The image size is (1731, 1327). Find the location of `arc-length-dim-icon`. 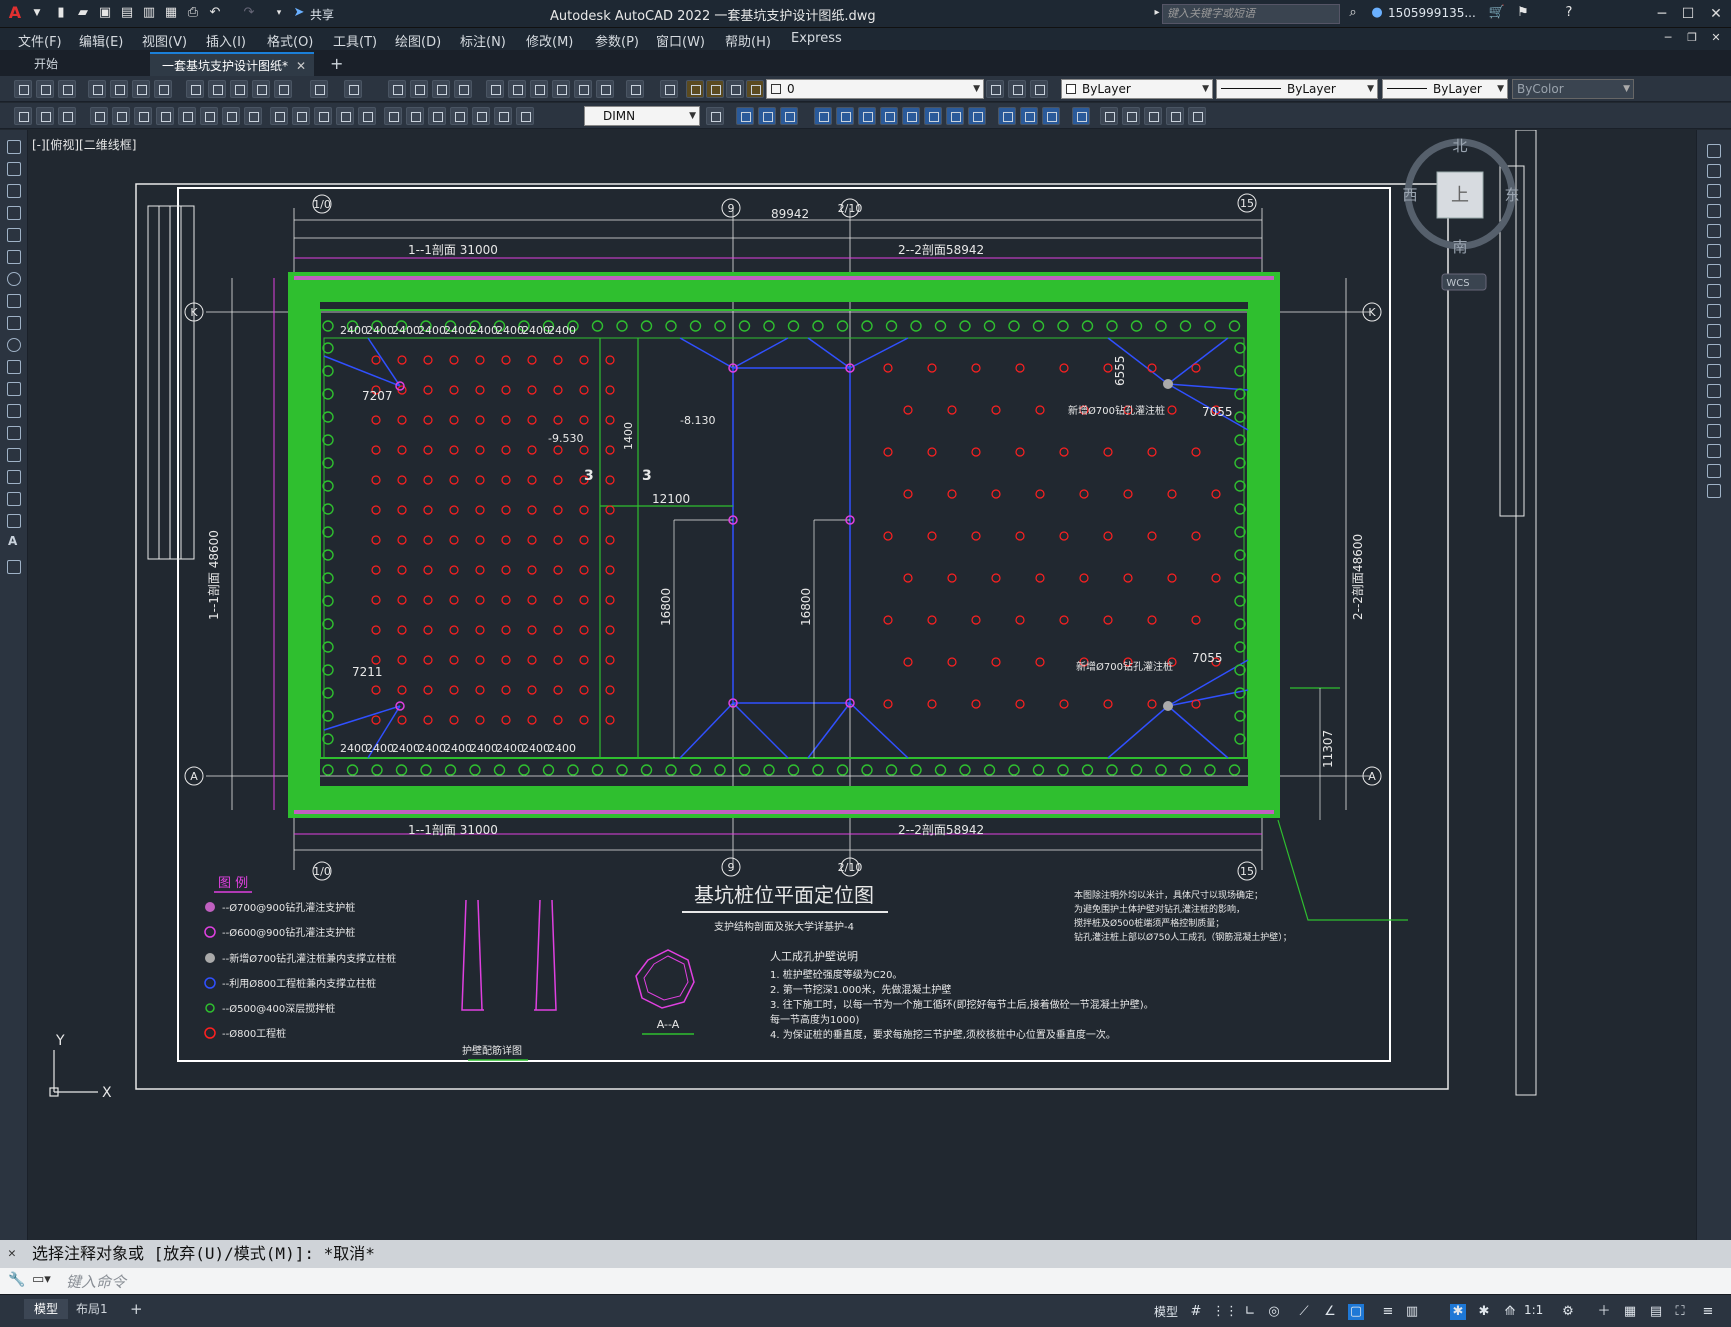

arc-length-dim-icon is located at coordinates (143, 116).